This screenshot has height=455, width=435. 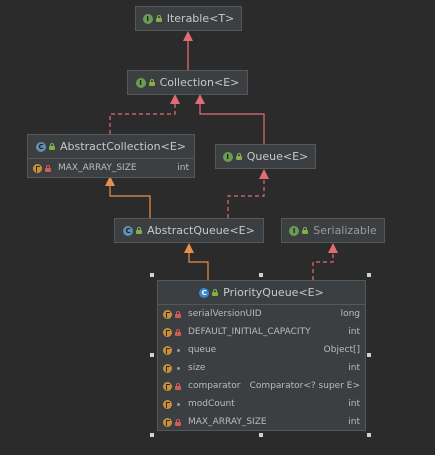 I want to click on field-row: queue Object[], so click(x=261, y=350).